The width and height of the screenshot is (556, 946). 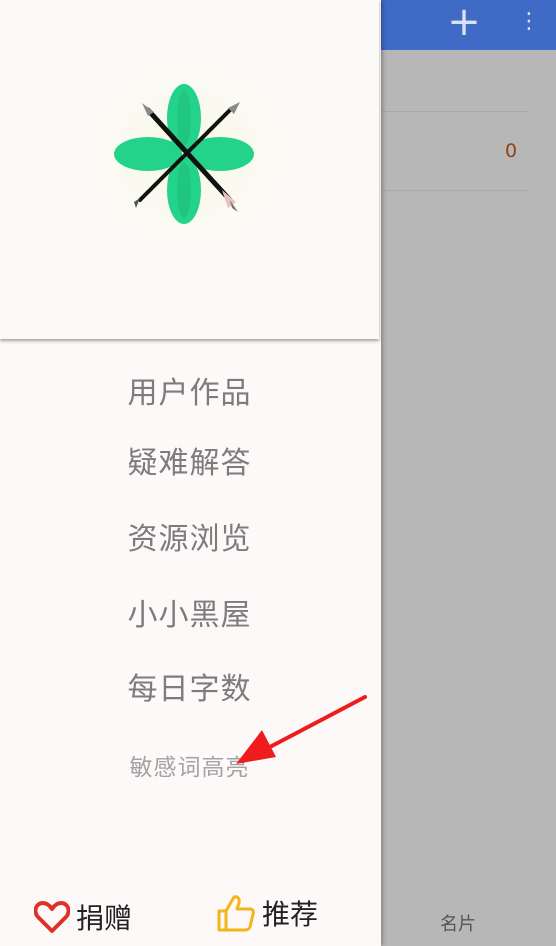 What do you see at coordinates (458, 923) in the screenshot?
I see `bottom-tab-card: 名片` at bounding box center [458, 923].